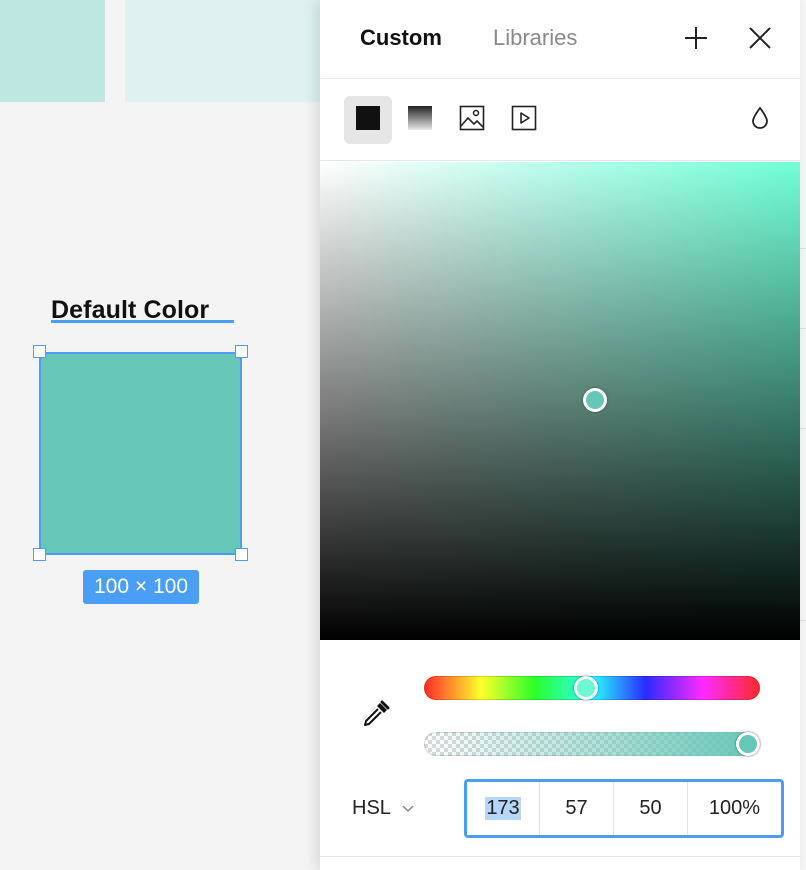 This screenshot has width=806, height=870. I want to click on lightness-input: 50, so click(651, 808).